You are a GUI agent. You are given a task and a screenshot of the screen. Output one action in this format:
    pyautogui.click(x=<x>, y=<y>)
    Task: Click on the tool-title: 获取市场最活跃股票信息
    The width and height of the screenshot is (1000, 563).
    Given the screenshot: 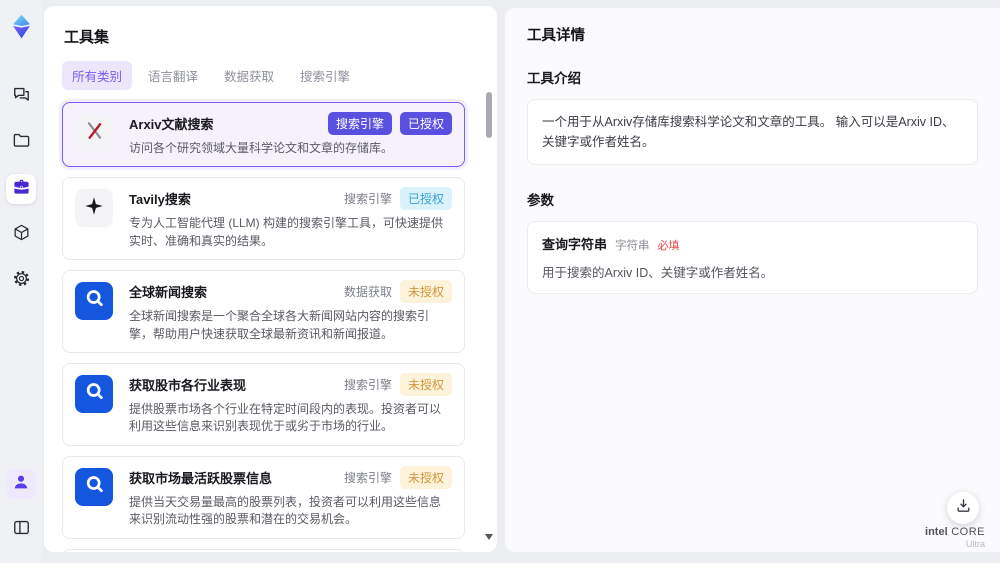 What is the action you would take?
    pyautogui.click(x=201, y=478)
    